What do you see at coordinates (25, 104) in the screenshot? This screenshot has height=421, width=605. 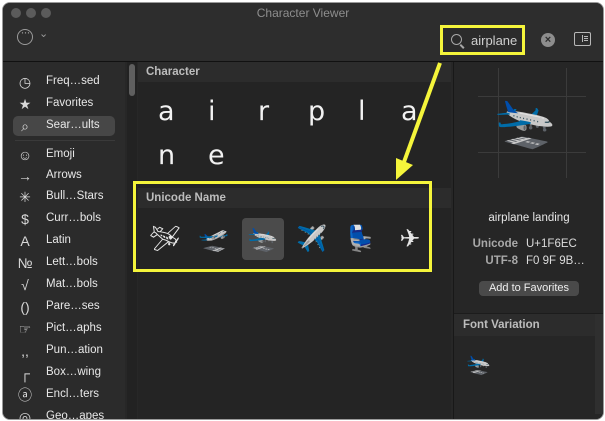 I see `star-icon: ★` at bounding box center [25, 104].